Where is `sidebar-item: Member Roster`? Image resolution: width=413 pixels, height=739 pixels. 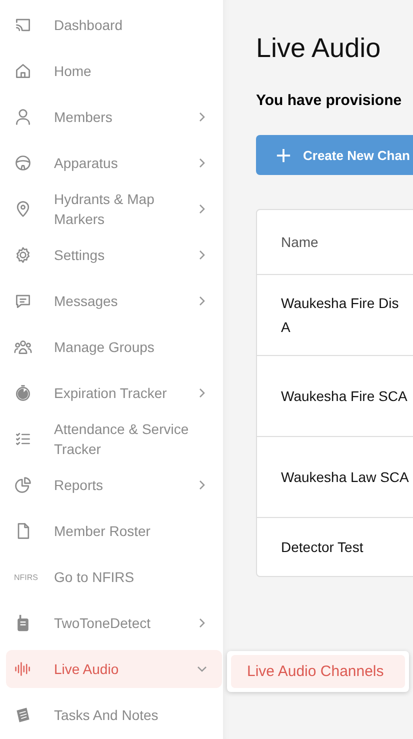
sidebar-item: Member Roster is located at coordinates (114, 531).